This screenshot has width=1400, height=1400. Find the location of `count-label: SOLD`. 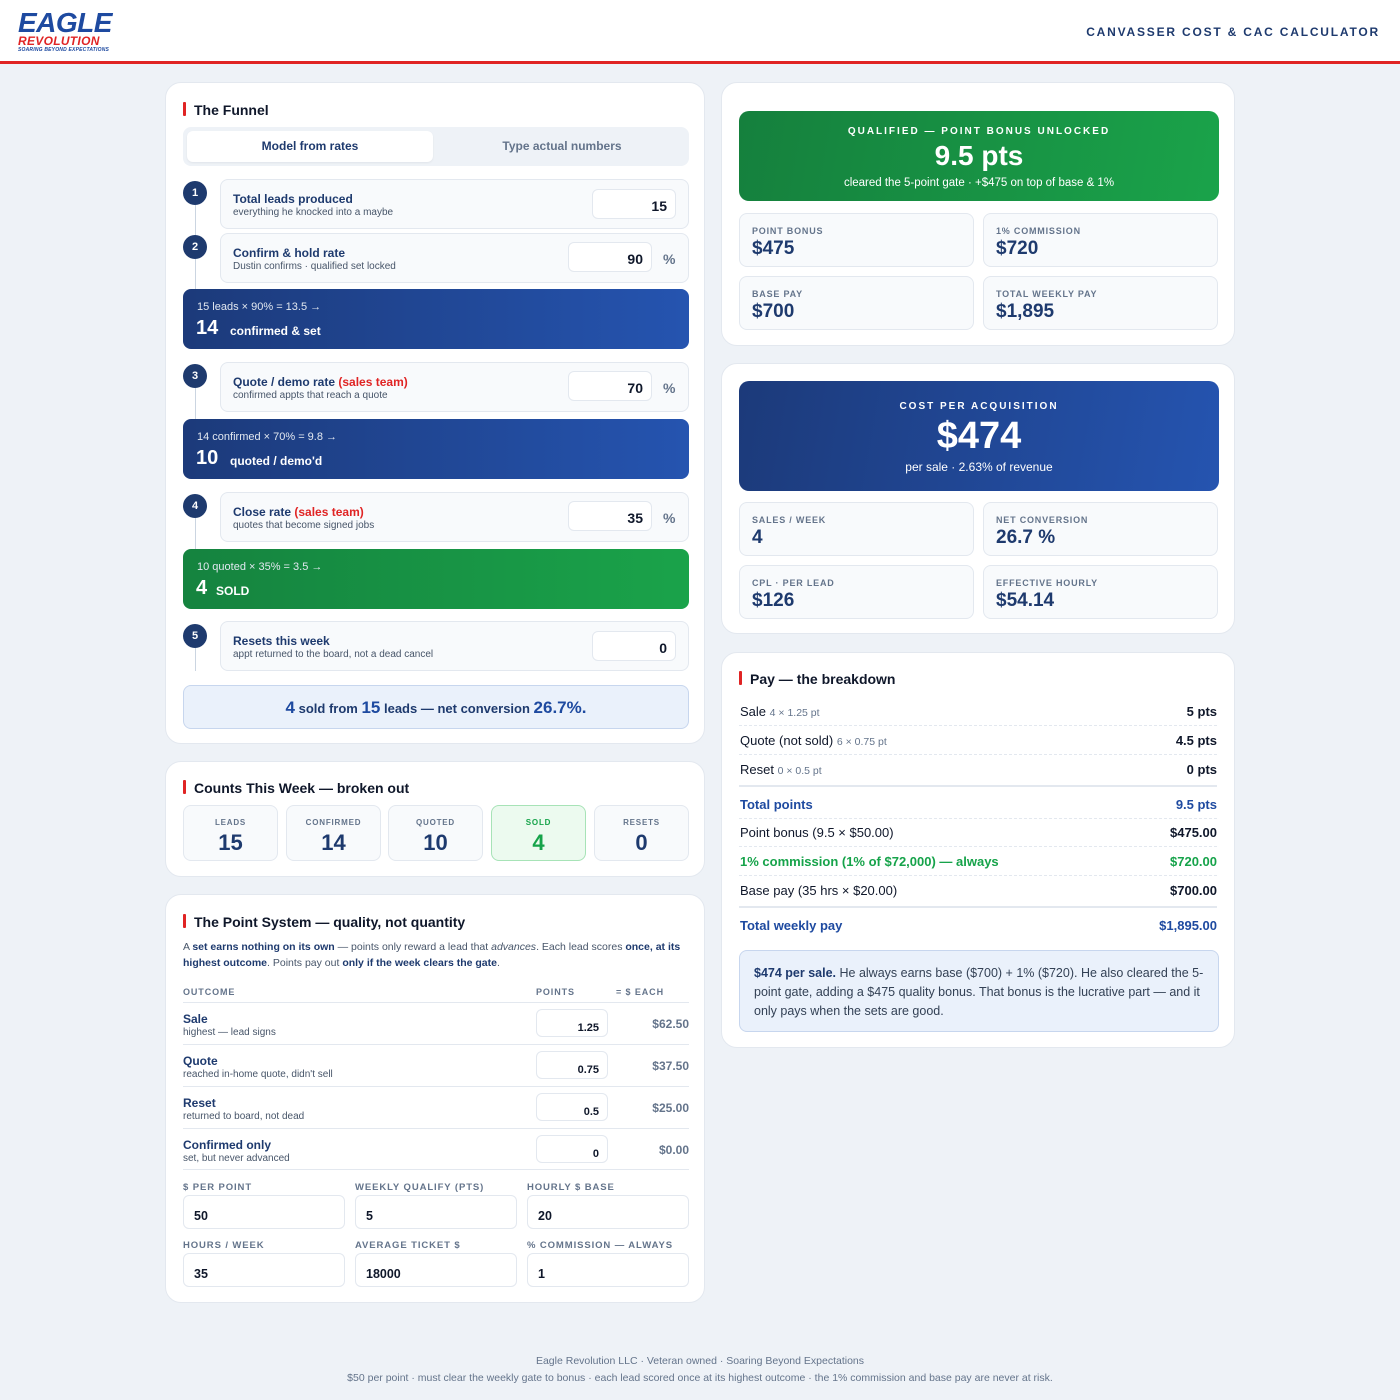

count-label: SOLD is located at coordinates (538, 822).